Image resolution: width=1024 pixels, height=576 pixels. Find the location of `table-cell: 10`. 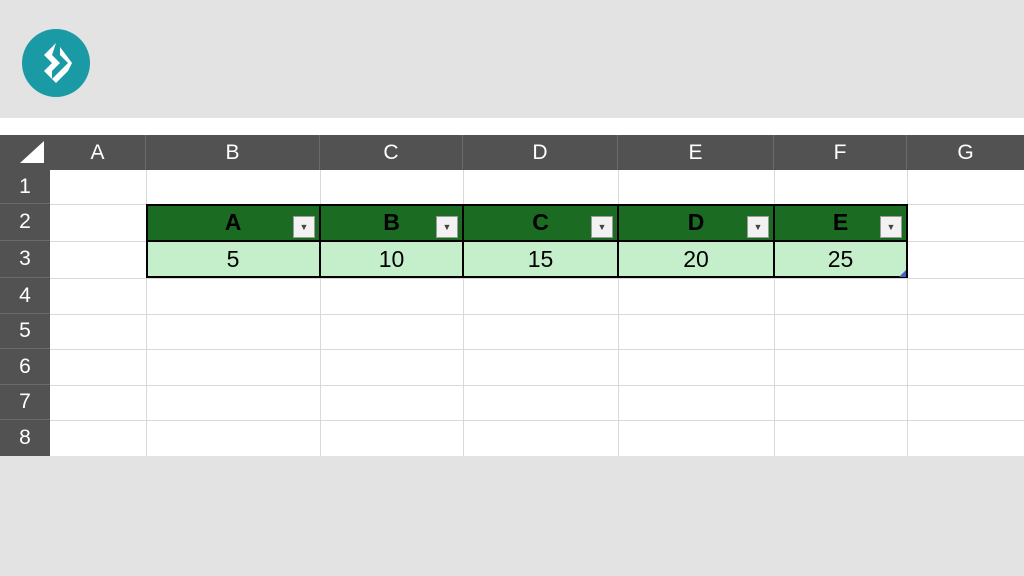

table-cell: 10 is located at coordinates (391, 259).